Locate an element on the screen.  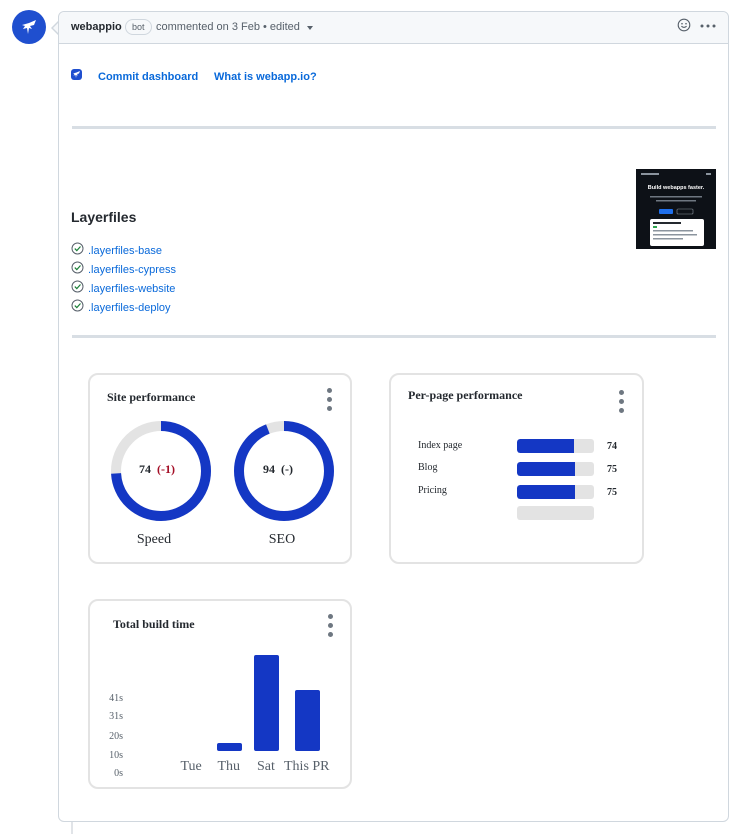
what-is-webappio-link: What is webapp.io? is located at coordinates (265, 77).